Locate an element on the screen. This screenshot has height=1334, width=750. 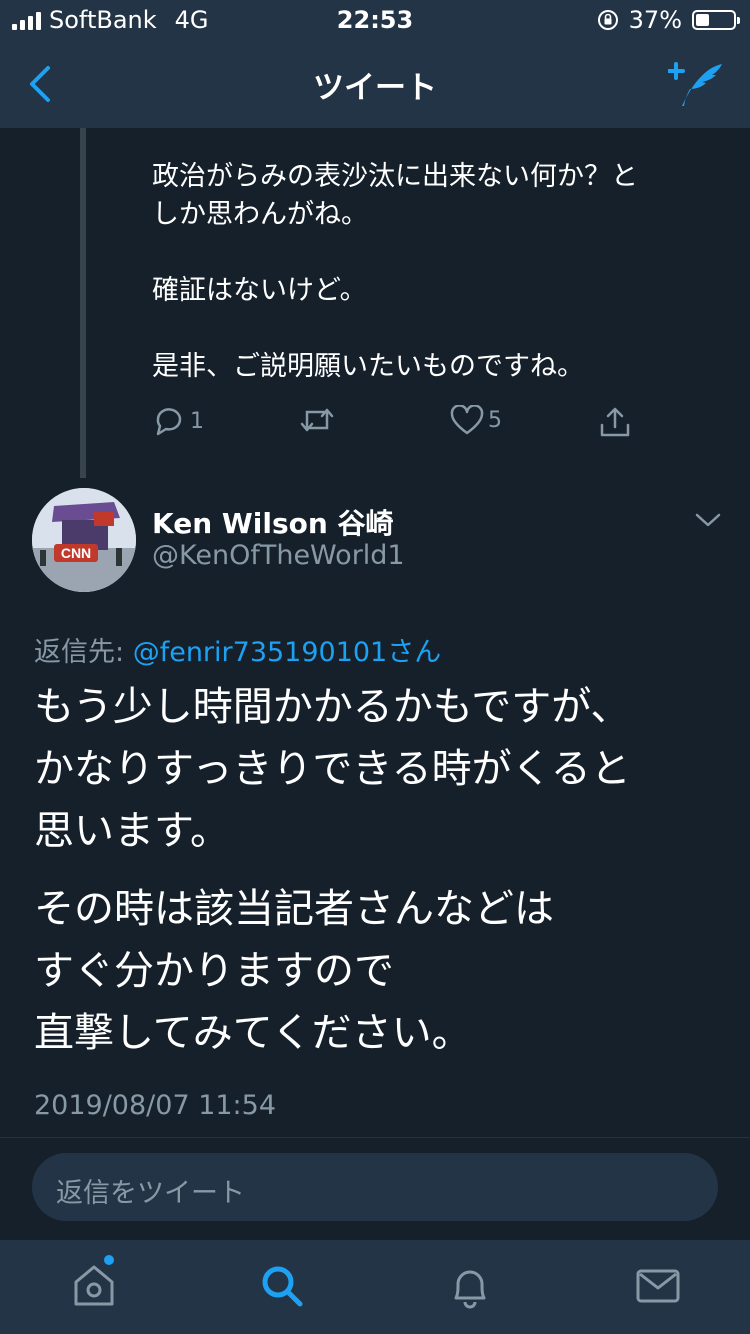
home-icon is located at coordinates (94, 1286).